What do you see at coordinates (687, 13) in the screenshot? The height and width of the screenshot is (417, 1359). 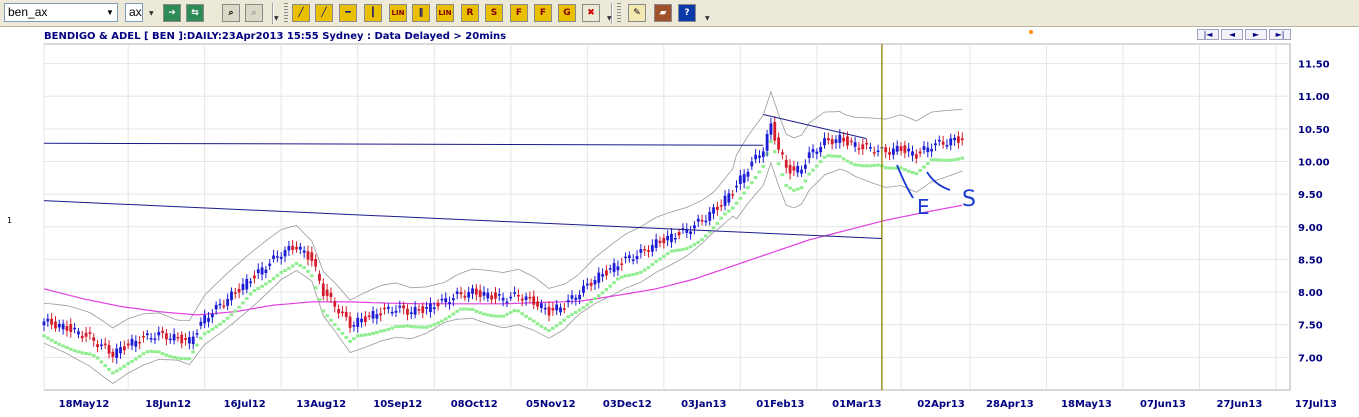 I see `help-icon: ?` at bounding box center [687, 13].